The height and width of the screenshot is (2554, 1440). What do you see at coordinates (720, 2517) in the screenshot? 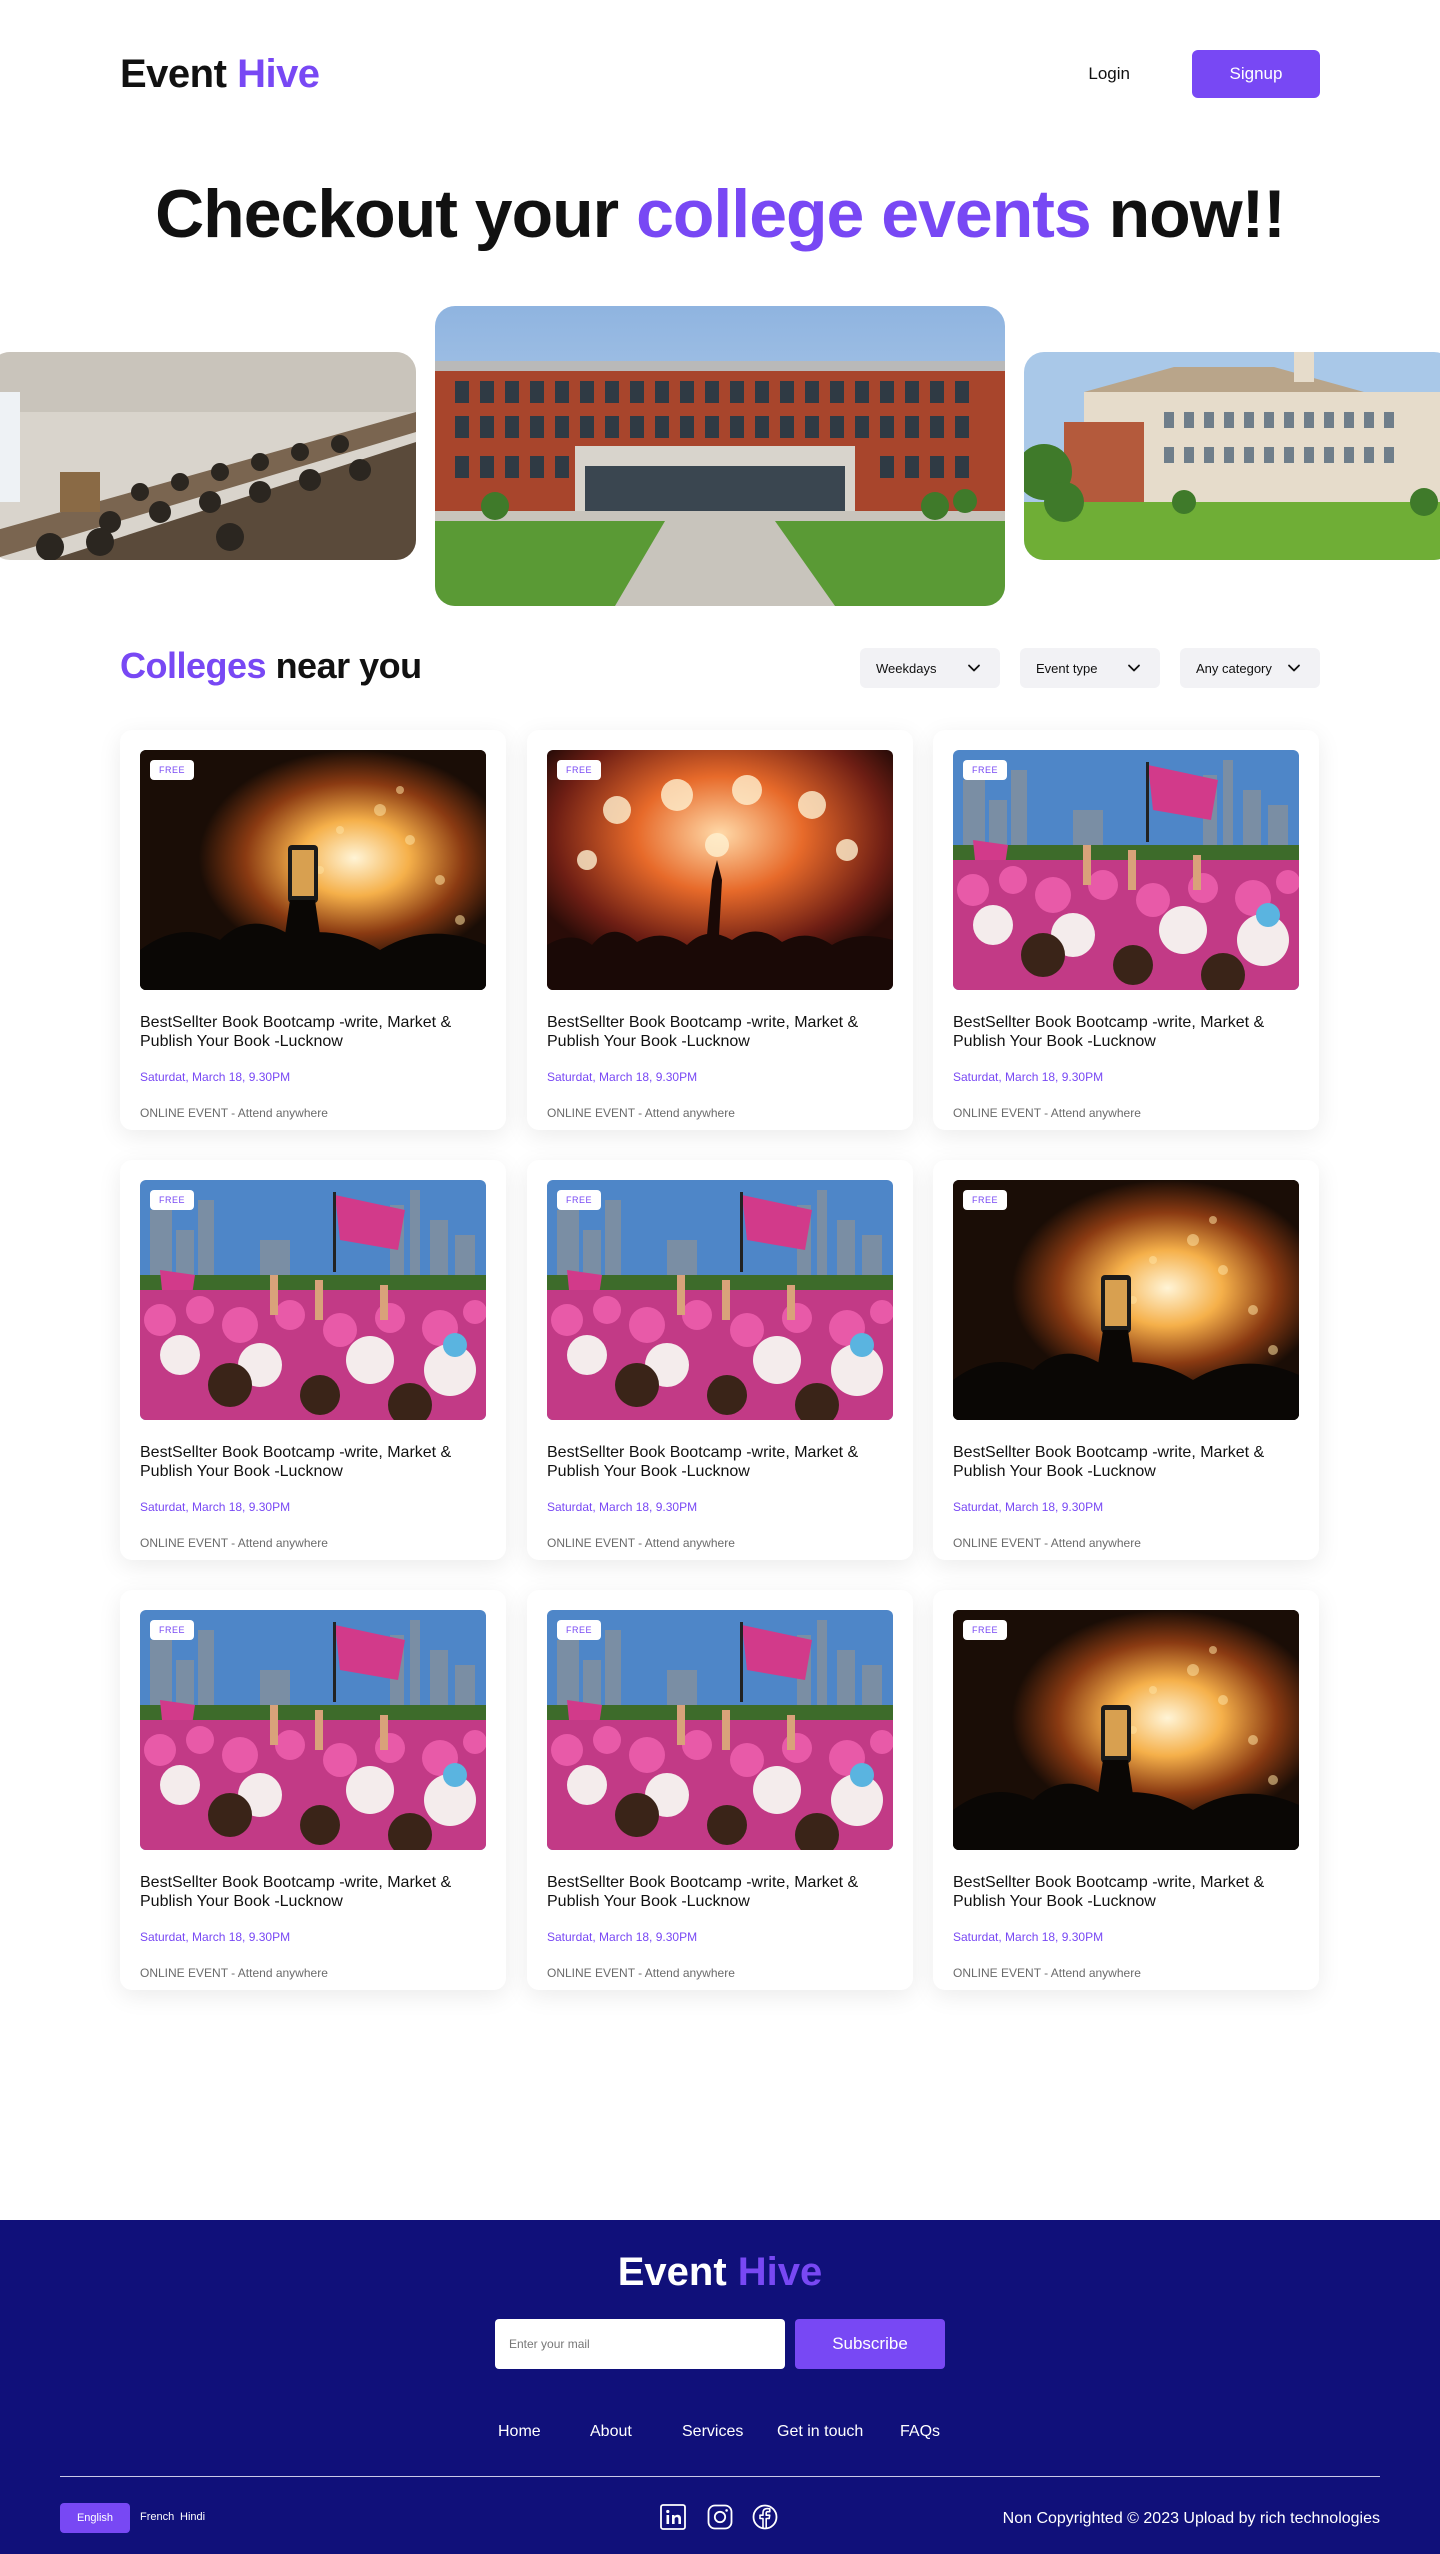
I see `instagram-icon` at bounding box center [720, 2517].